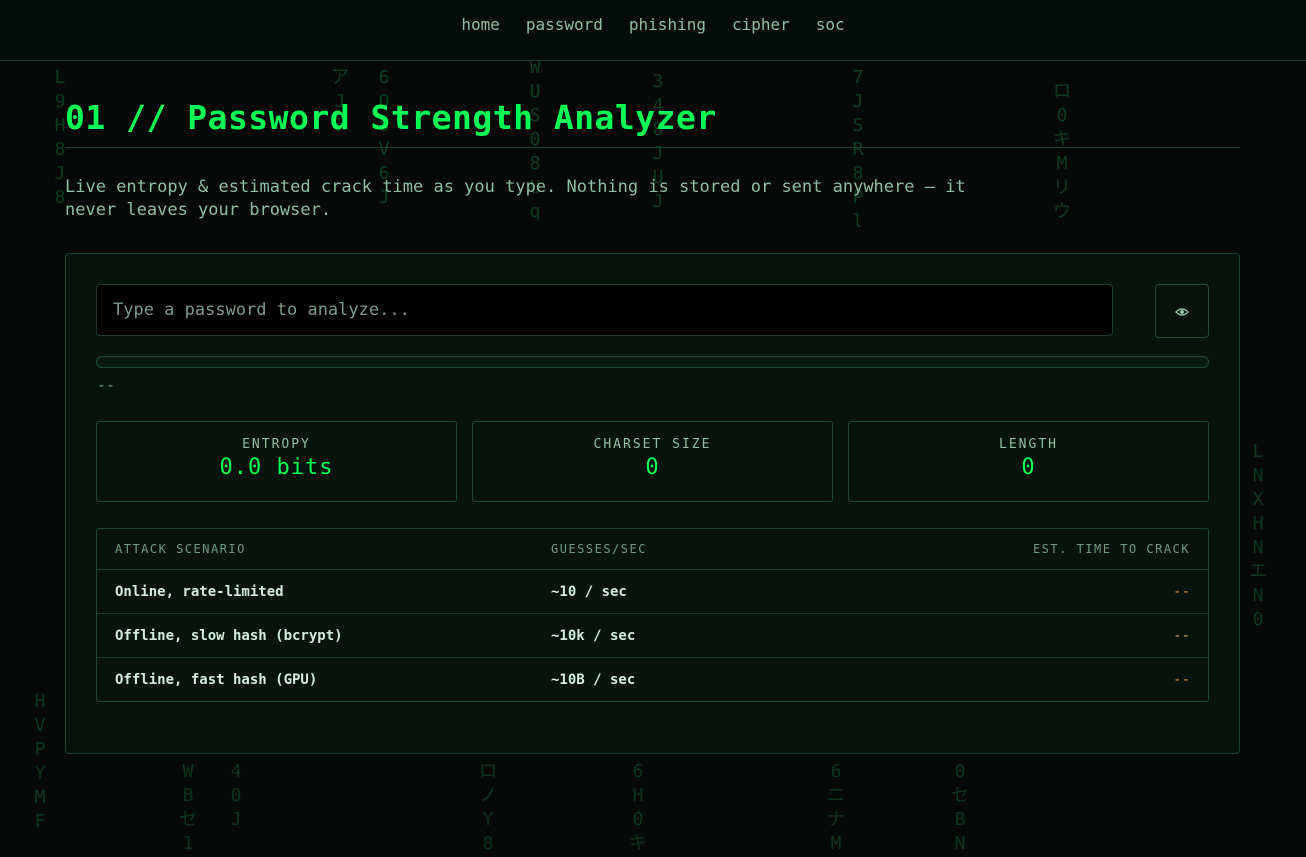 This screenshot has width=1306, height=857. I want to click on scenario-cell: Online, rate-limited, so click(315, 592).